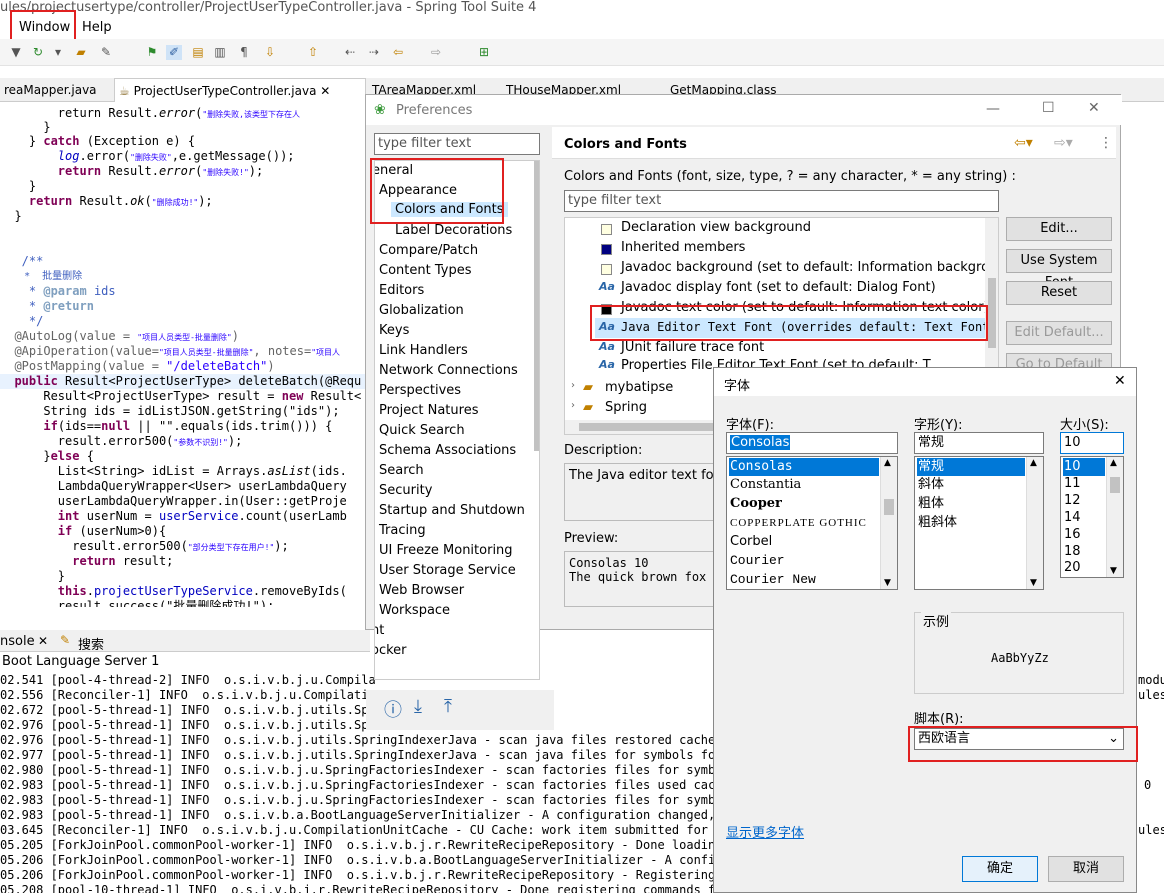 Image resolution: width=1164 pixels, height=893 pixels. Describe the element at coordinates (414, 610) in the screenshot. I see `tree-item-workspace: Workspace` at that location.